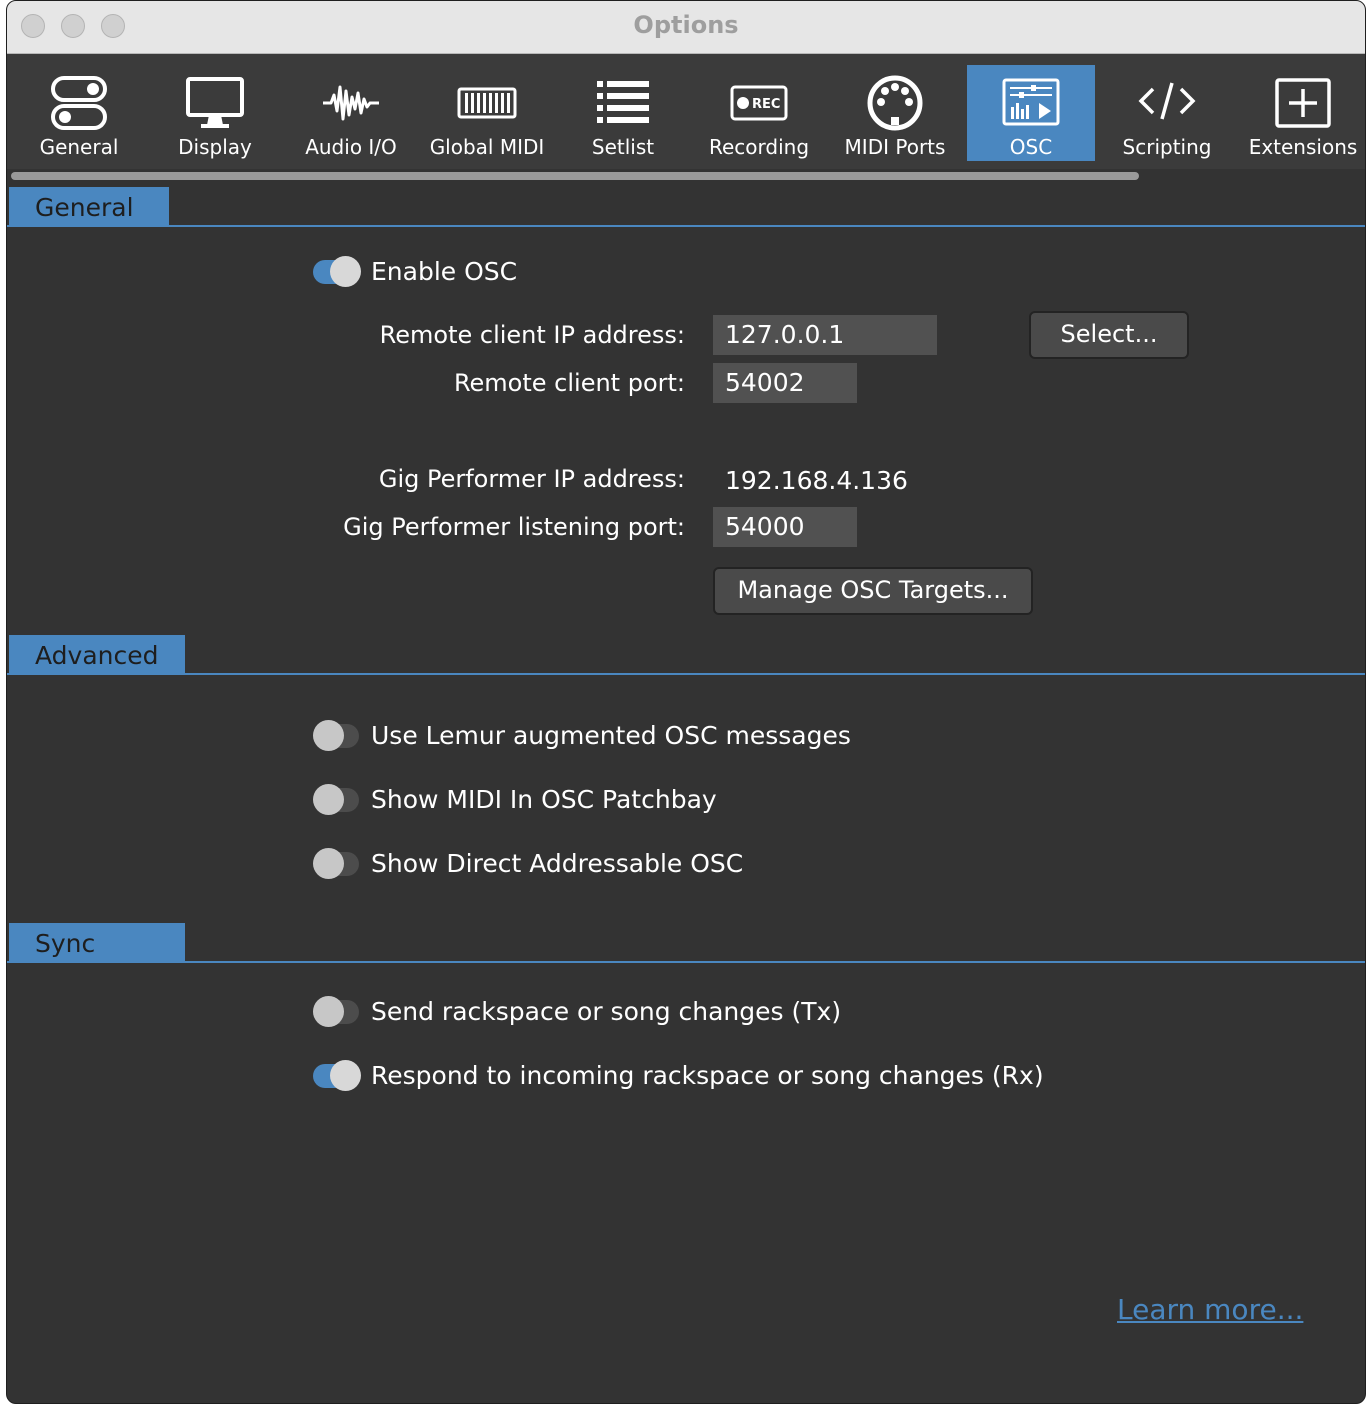 The image size is (1366, 1412). Describe the element at coordinates (1031, 102) in the screenshot. I see `osc-icon` at that location.